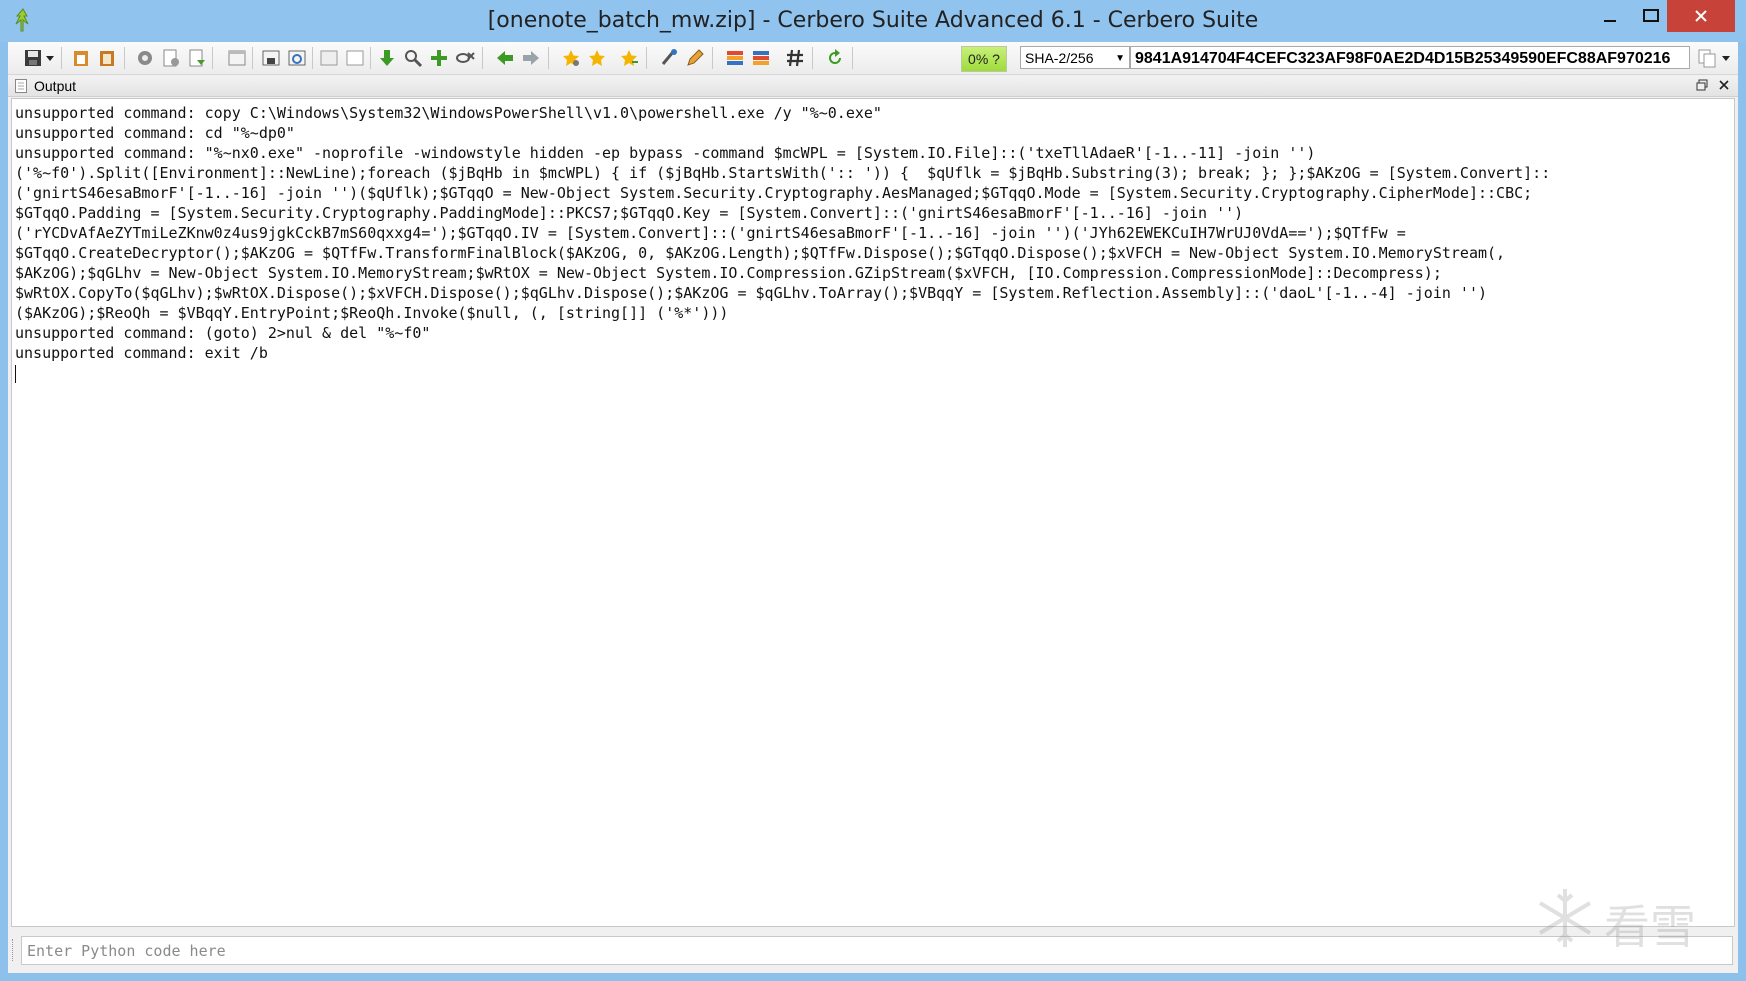 This screenshot has height=981, width=1746. I want to click on paste-icon, so click(81, 58).